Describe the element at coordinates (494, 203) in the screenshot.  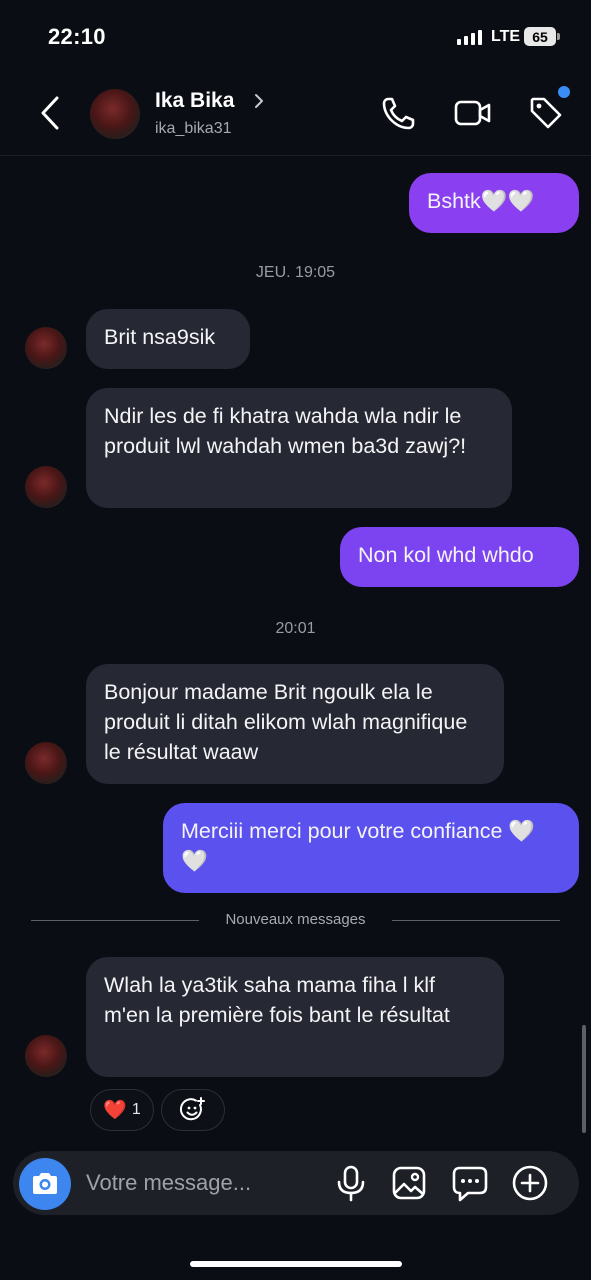
I see `outgoing-message-bubble: Bshtk🤍🤍` at that location.